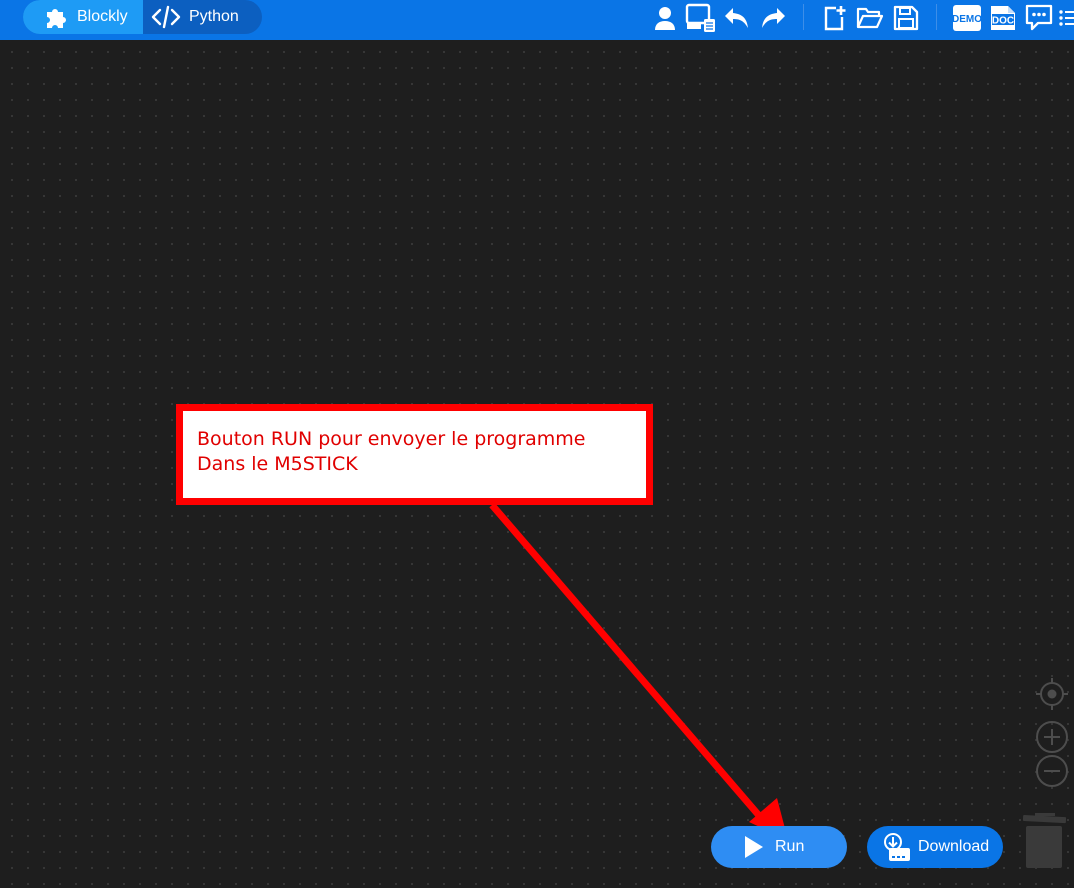 The image size is (1074, 888). I want to click on zoom-in-icon, so click(1052, 737).